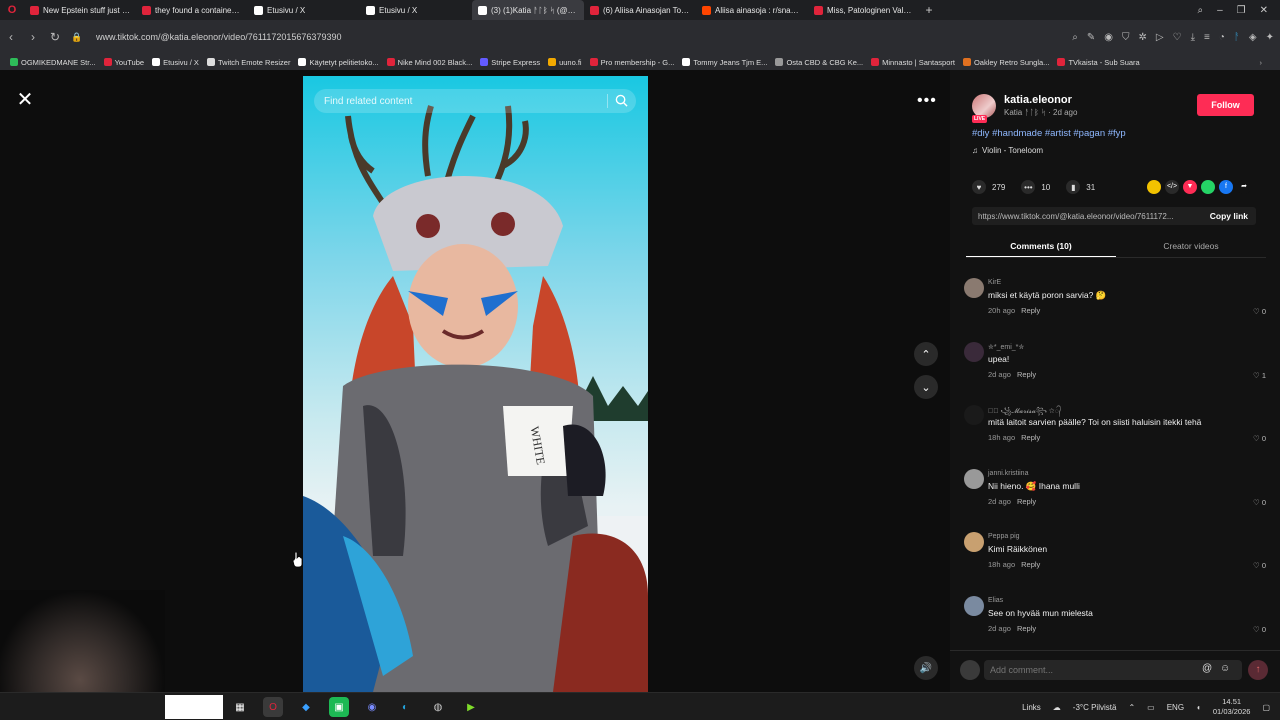  Describe the element at coordinates (994, 282) in the screenshot. I see `commenter-username: KirE` at that location.